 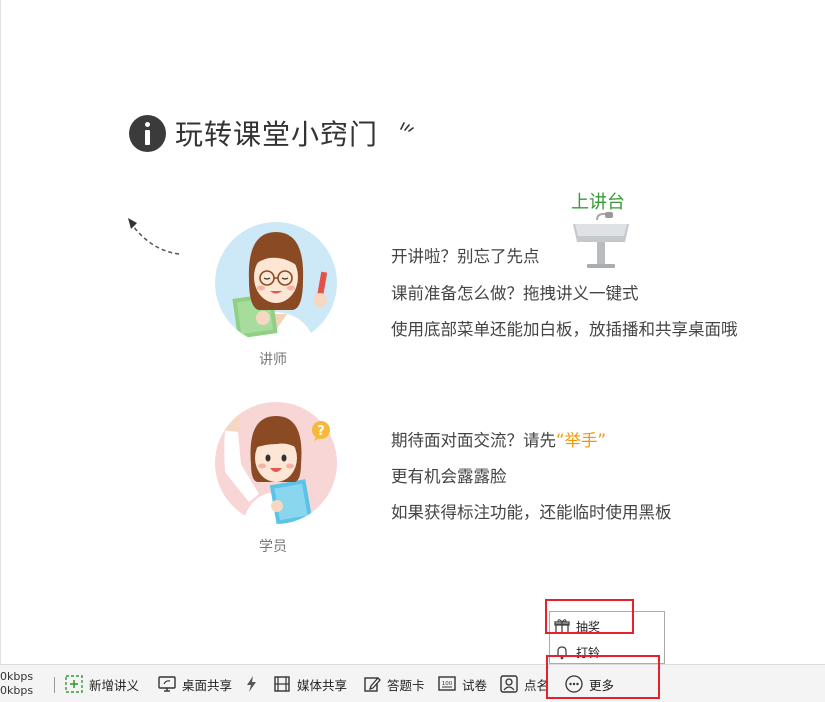 What do you see at coordinates (276, 283) in the screenshot?
I see `teacher-avatar` at bounding box center [276, 283].